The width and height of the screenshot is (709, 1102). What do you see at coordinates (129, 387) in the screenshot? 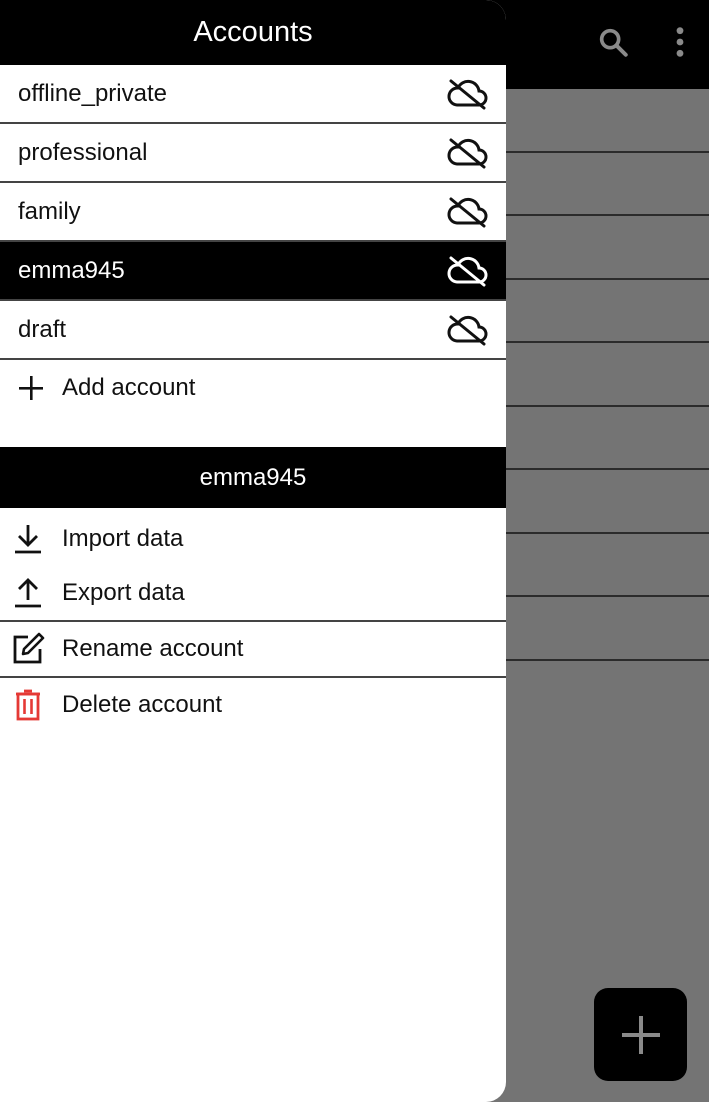
I see `add-account-label: Add account` at bounding box center [129, 387].